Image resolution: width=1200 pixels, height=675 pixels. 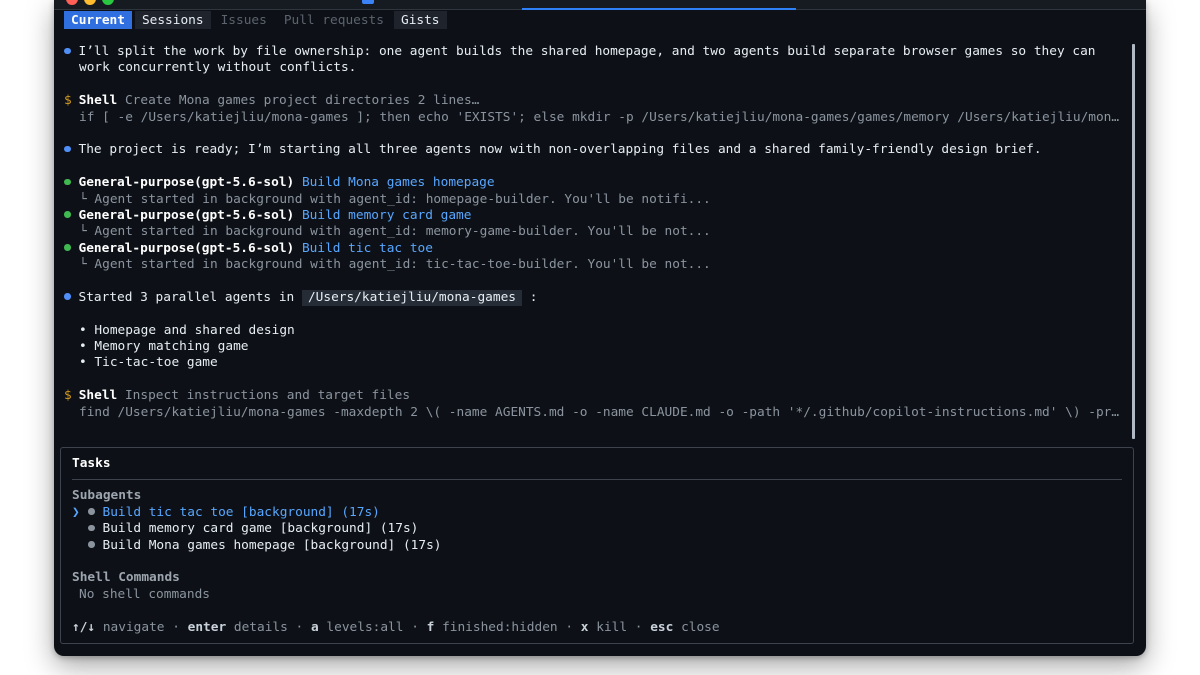 What do you see at coordinates (500, 627) in the screenshot?
I see `hint-label: finished:hidden` at bounding box center [500, 627].